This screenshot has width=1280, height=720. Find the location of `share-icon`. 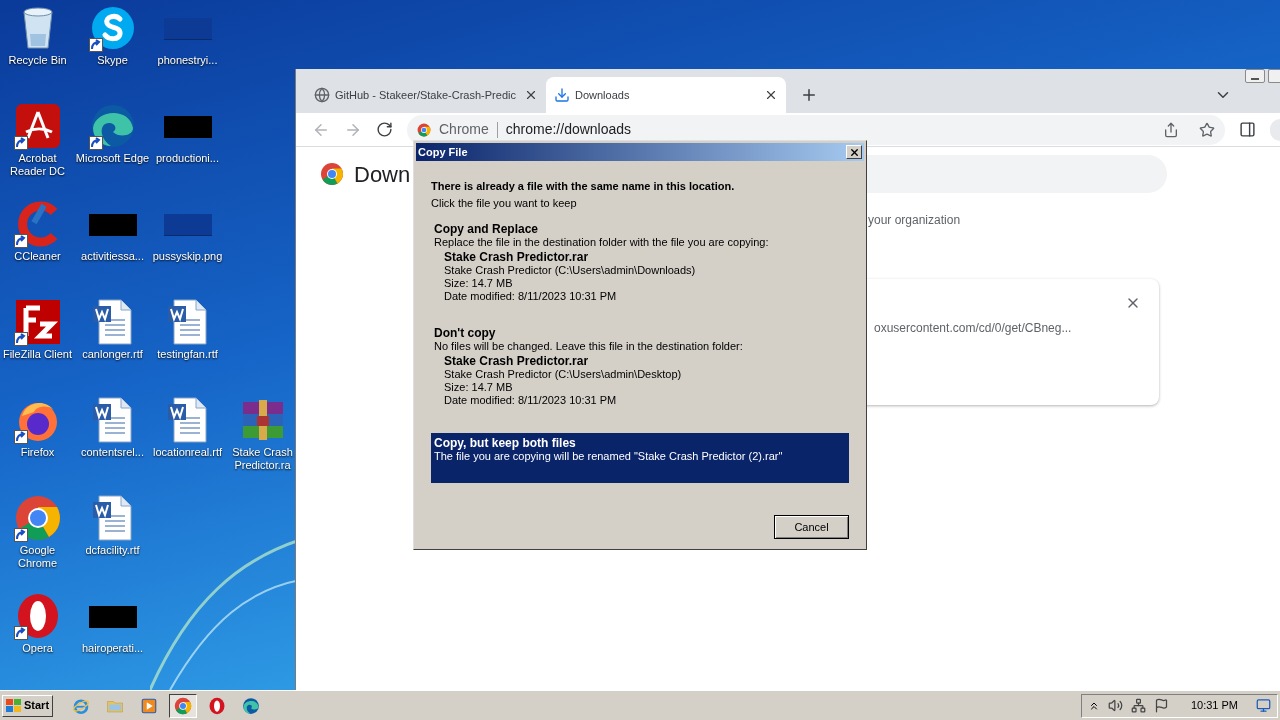

share-icon is located at coordinates (1171, 129).